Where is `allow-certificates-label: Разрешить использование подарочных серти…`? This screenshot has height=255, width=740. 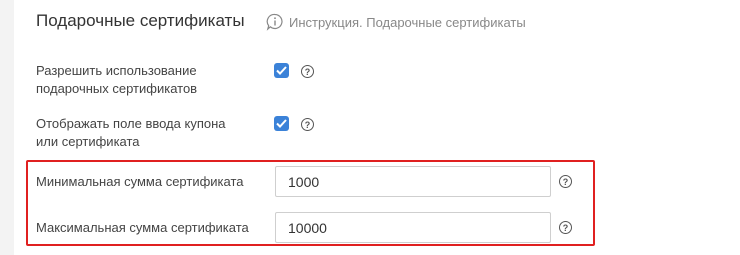
allow-certificates-label: Разрешить использование подарочных серти… is located at coordinates (116, 80).